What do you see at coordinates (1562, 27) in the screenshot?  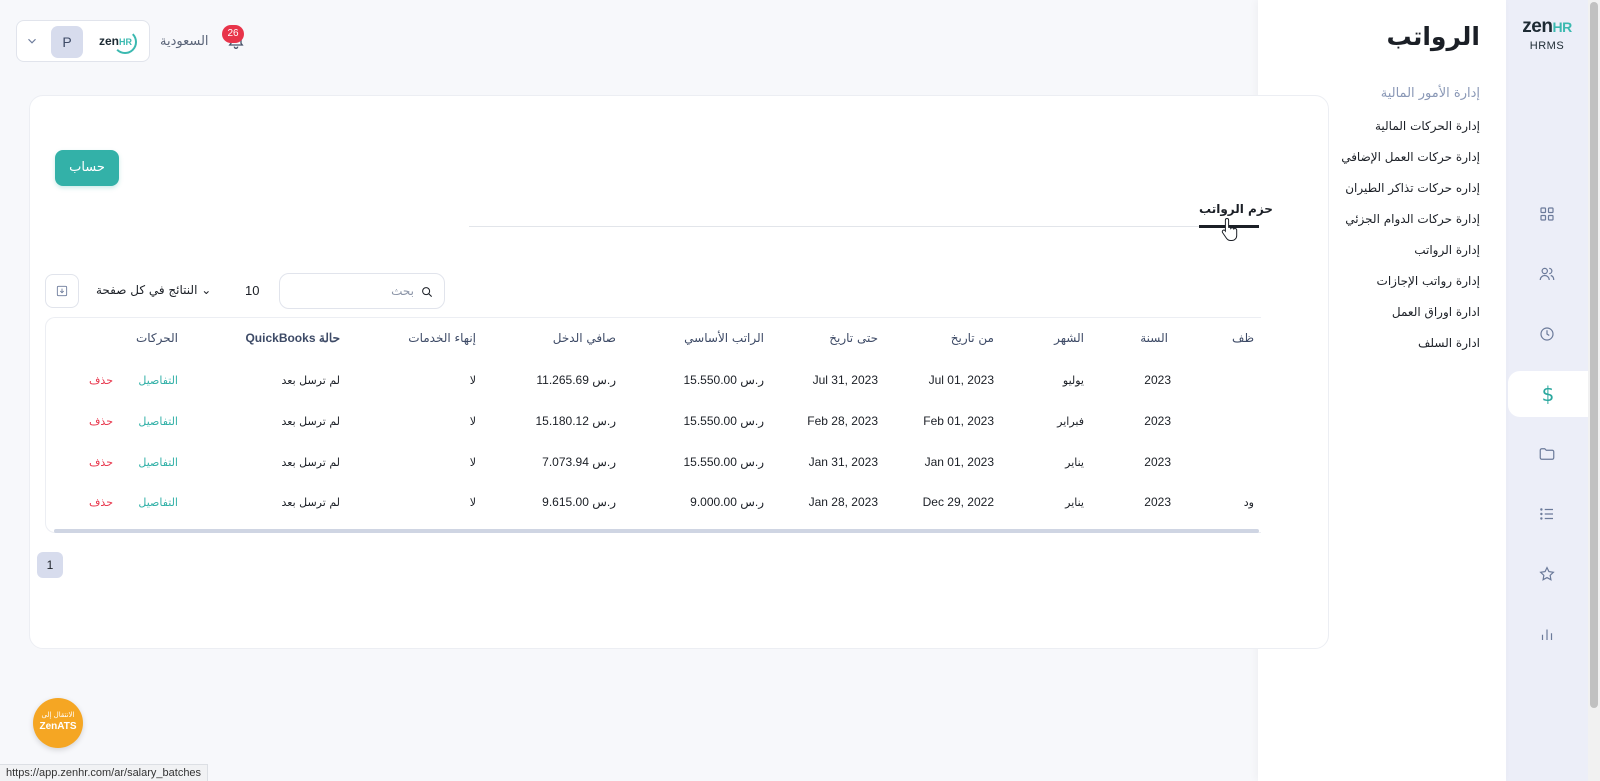 I see `logo-suffix: HR` at bounding box center [1562, 27].